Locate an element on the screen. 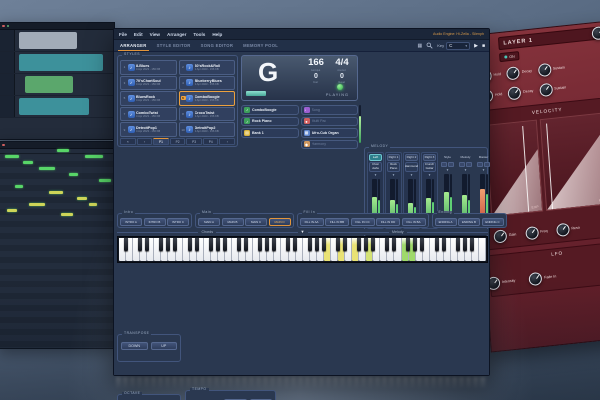 The height and width of the screenshot is (400, 600). reso-knob is located at coordinates (563, 230).